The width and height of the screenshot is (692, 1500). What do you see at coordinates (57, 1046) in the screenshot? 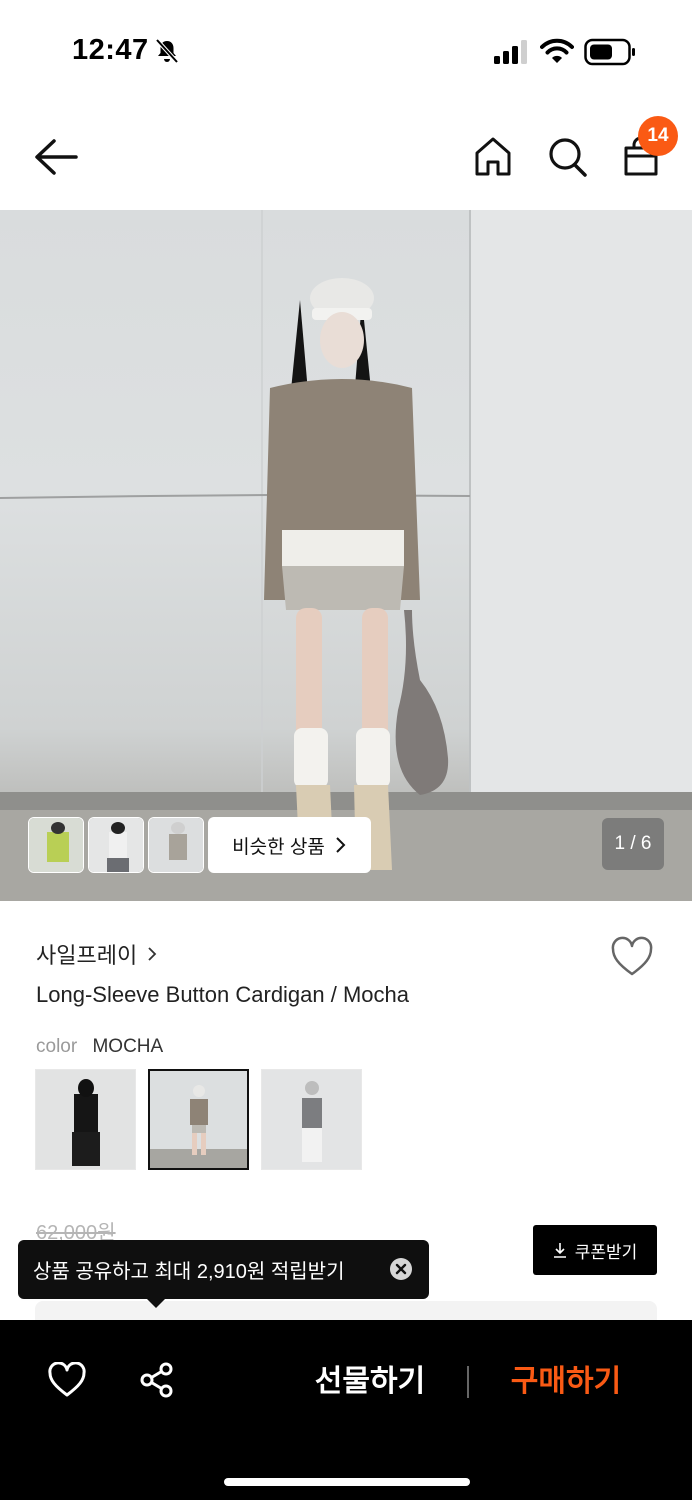
I see `color-label: color` at bounding box center [57, 1046].